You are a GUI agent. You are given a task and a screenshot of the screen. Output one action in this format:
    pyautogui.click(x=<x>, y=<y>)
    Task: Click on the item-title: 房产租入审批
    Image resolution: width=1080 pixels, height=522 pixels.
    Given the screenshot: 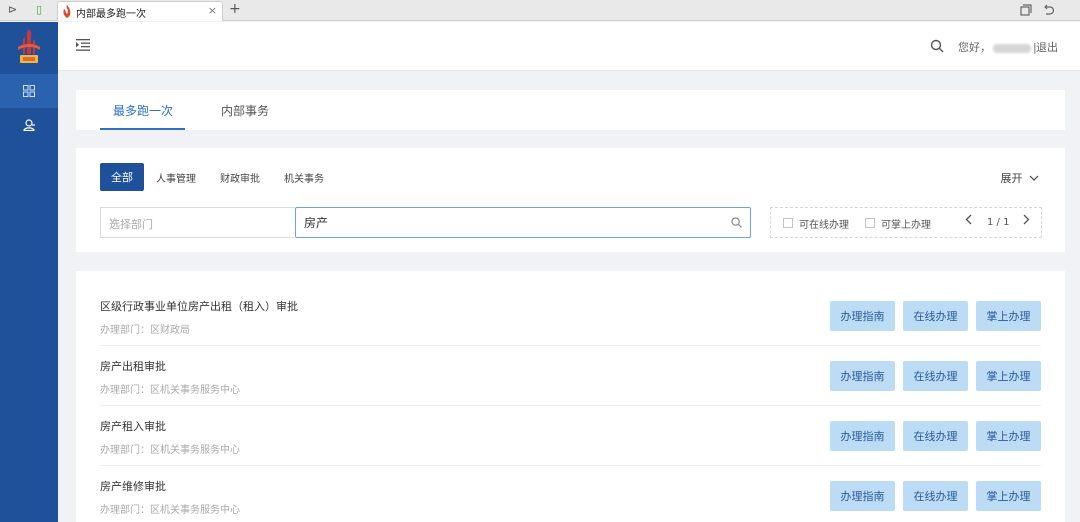 What is the action you would take?
    pyautogui.click(x=133, y=426)
    